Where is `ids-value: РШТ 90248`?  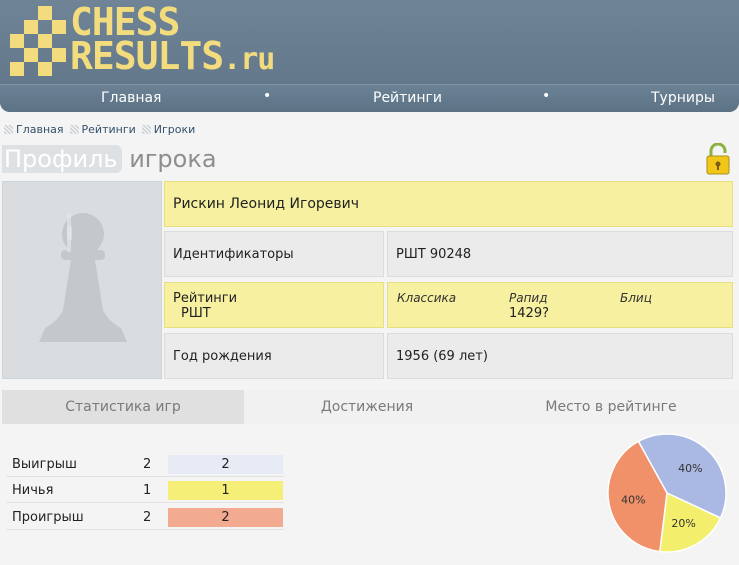 ids-value: РШТ 90248 is located at coordinates (434, 254).